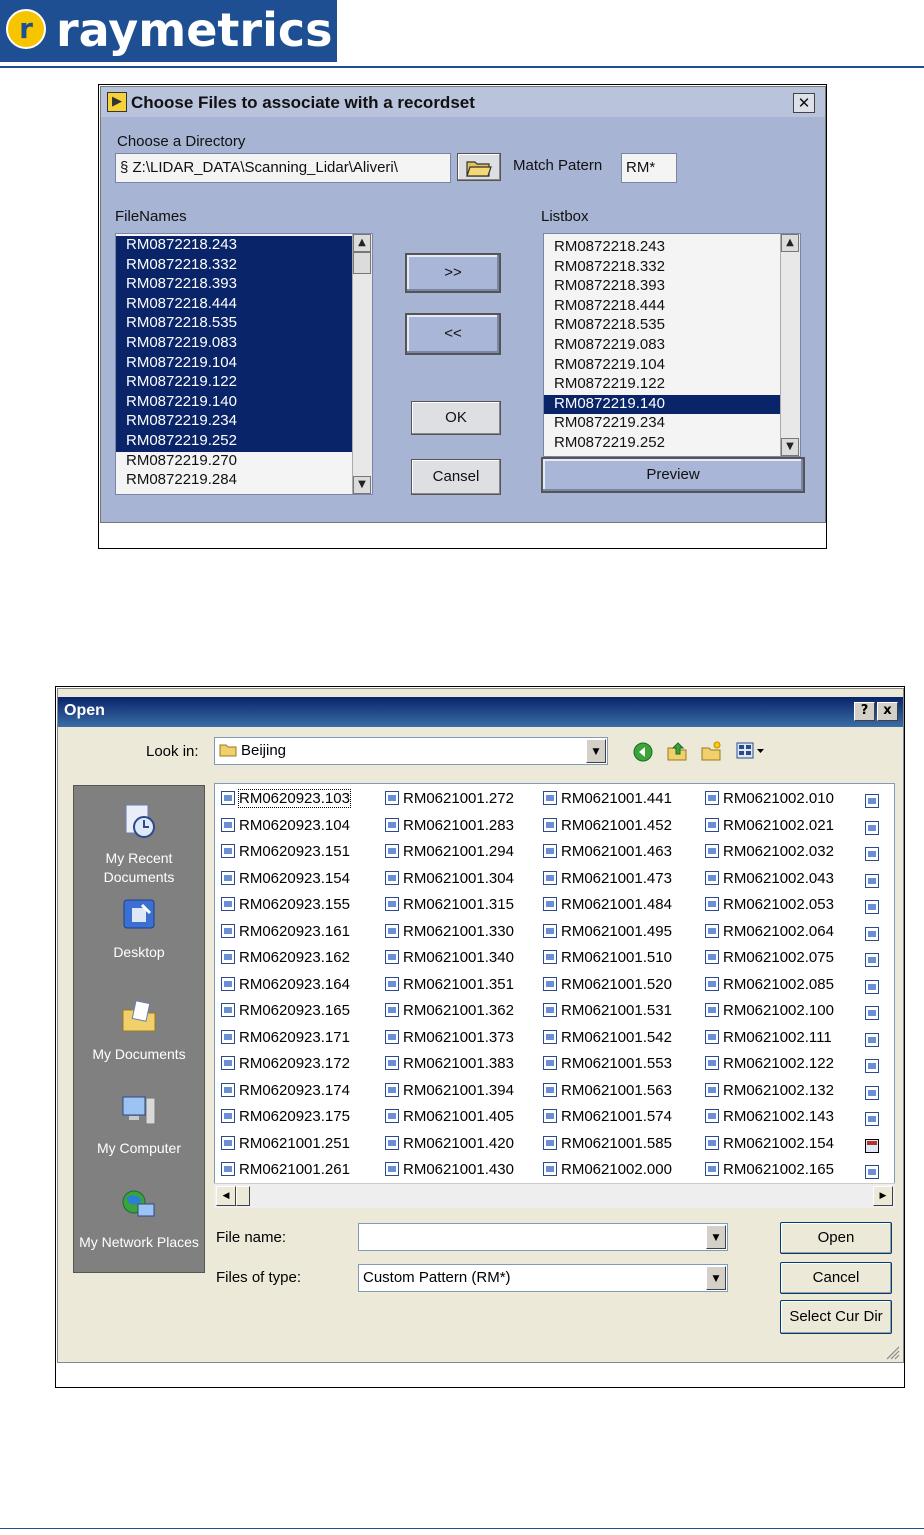 This screenshot has width=924, height=1535. What do you see at coordinates (607, 1040) in the screenshot?
I see `file-item: RM0621001.542` at bounding box center [607, 1040].